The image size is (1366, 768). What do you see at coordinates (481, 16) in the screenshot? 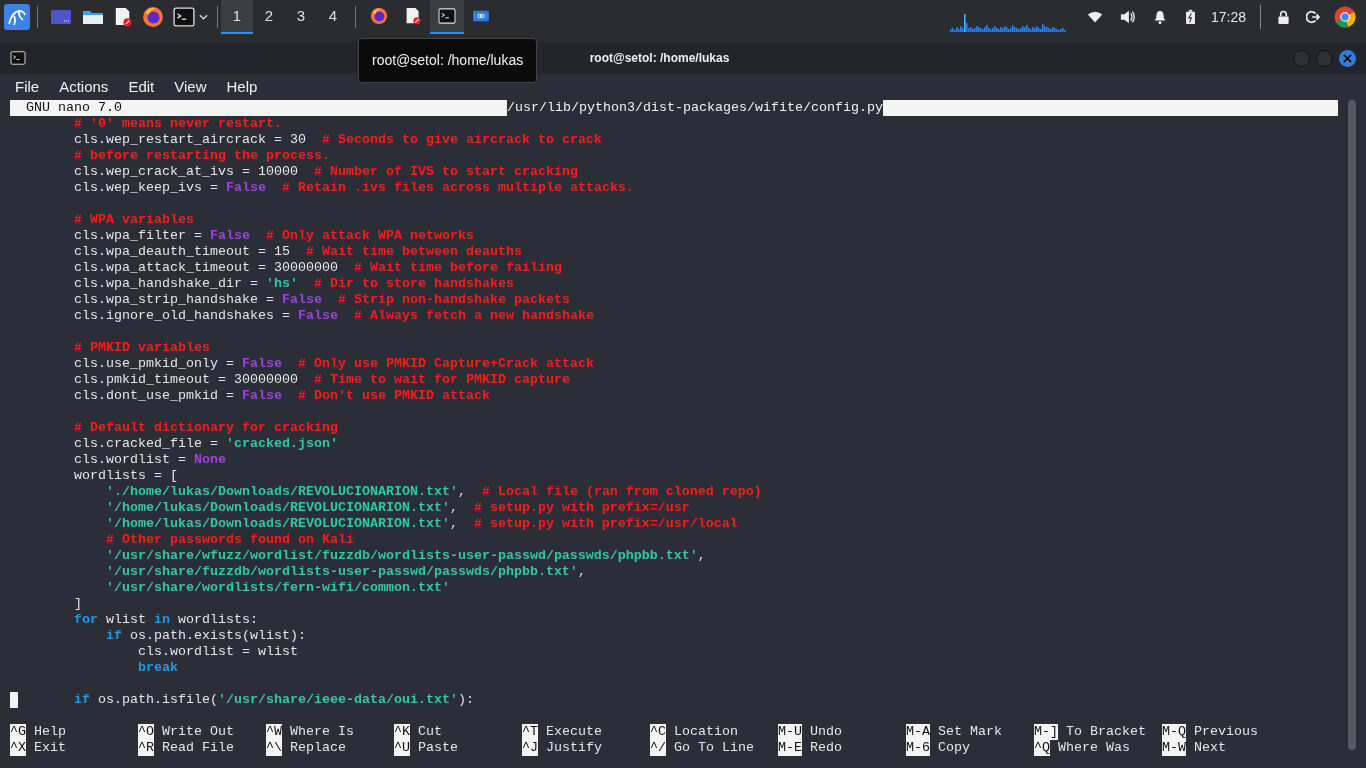
I see `remote-desktop-icon` at bounding box center [481, 16].